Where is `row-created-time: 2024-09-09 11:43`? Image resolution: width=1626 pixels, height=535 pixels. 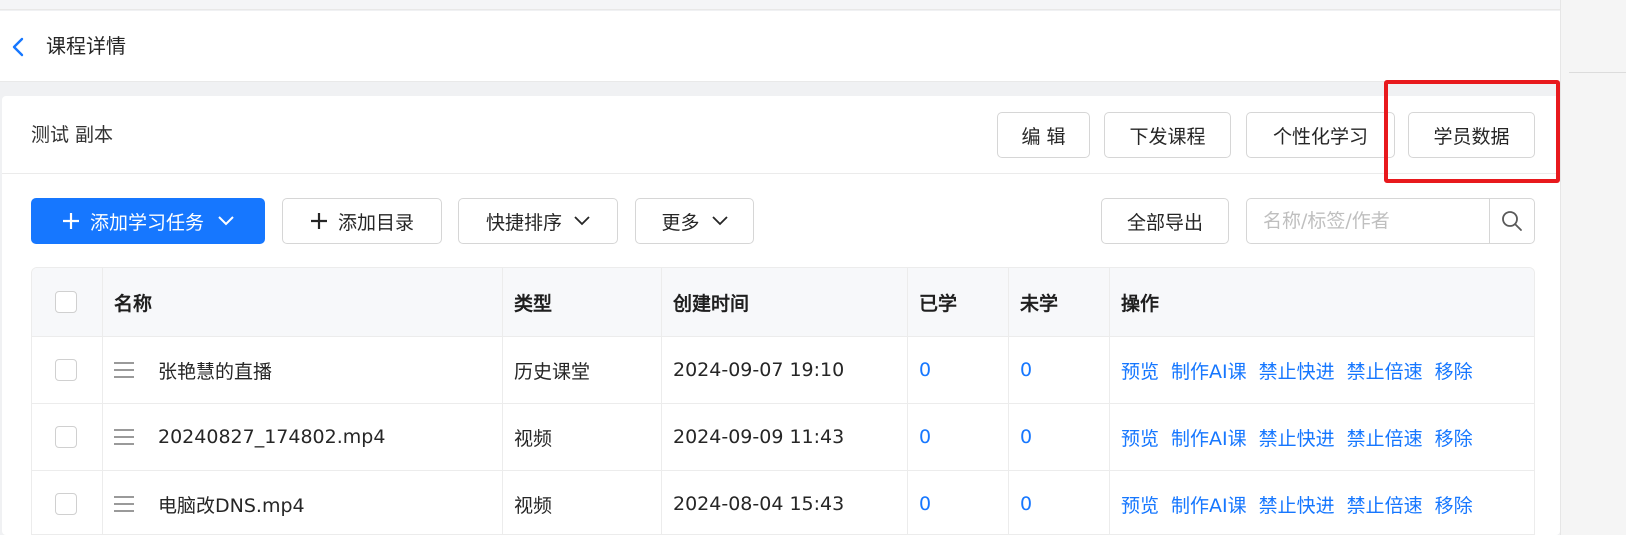
row-created-time: 2024-09-09 11:43 is located at coordinates (759, 437).